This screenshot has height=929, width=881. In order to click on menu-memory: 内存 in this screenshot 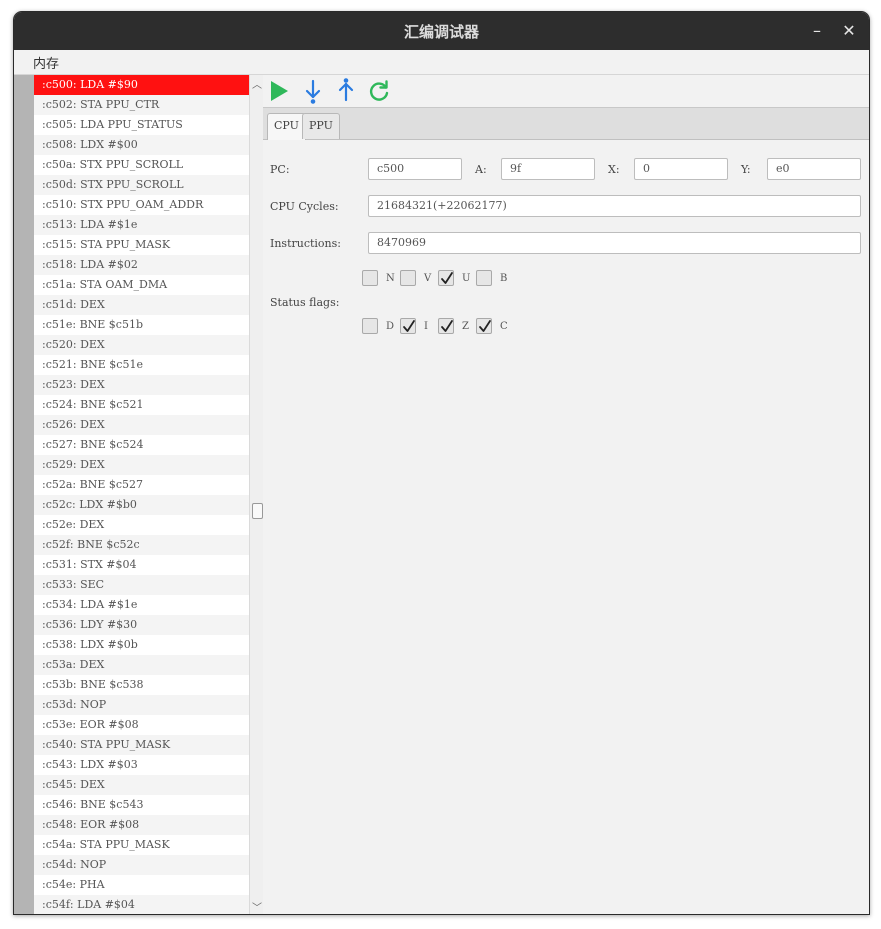, I will do `click(46, 62)`.